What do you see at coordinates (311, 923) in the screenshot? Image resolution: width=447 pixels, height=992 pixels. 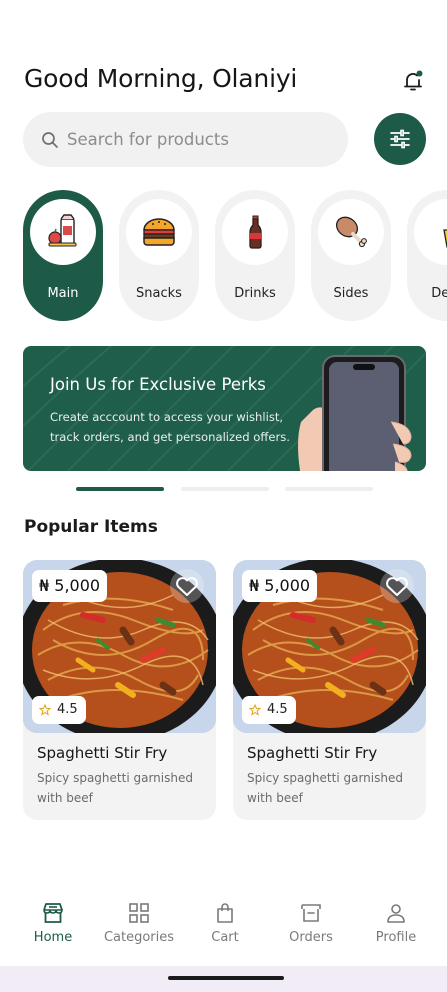 I see `tab-orders: Orders` at bounding box center [311, 923].